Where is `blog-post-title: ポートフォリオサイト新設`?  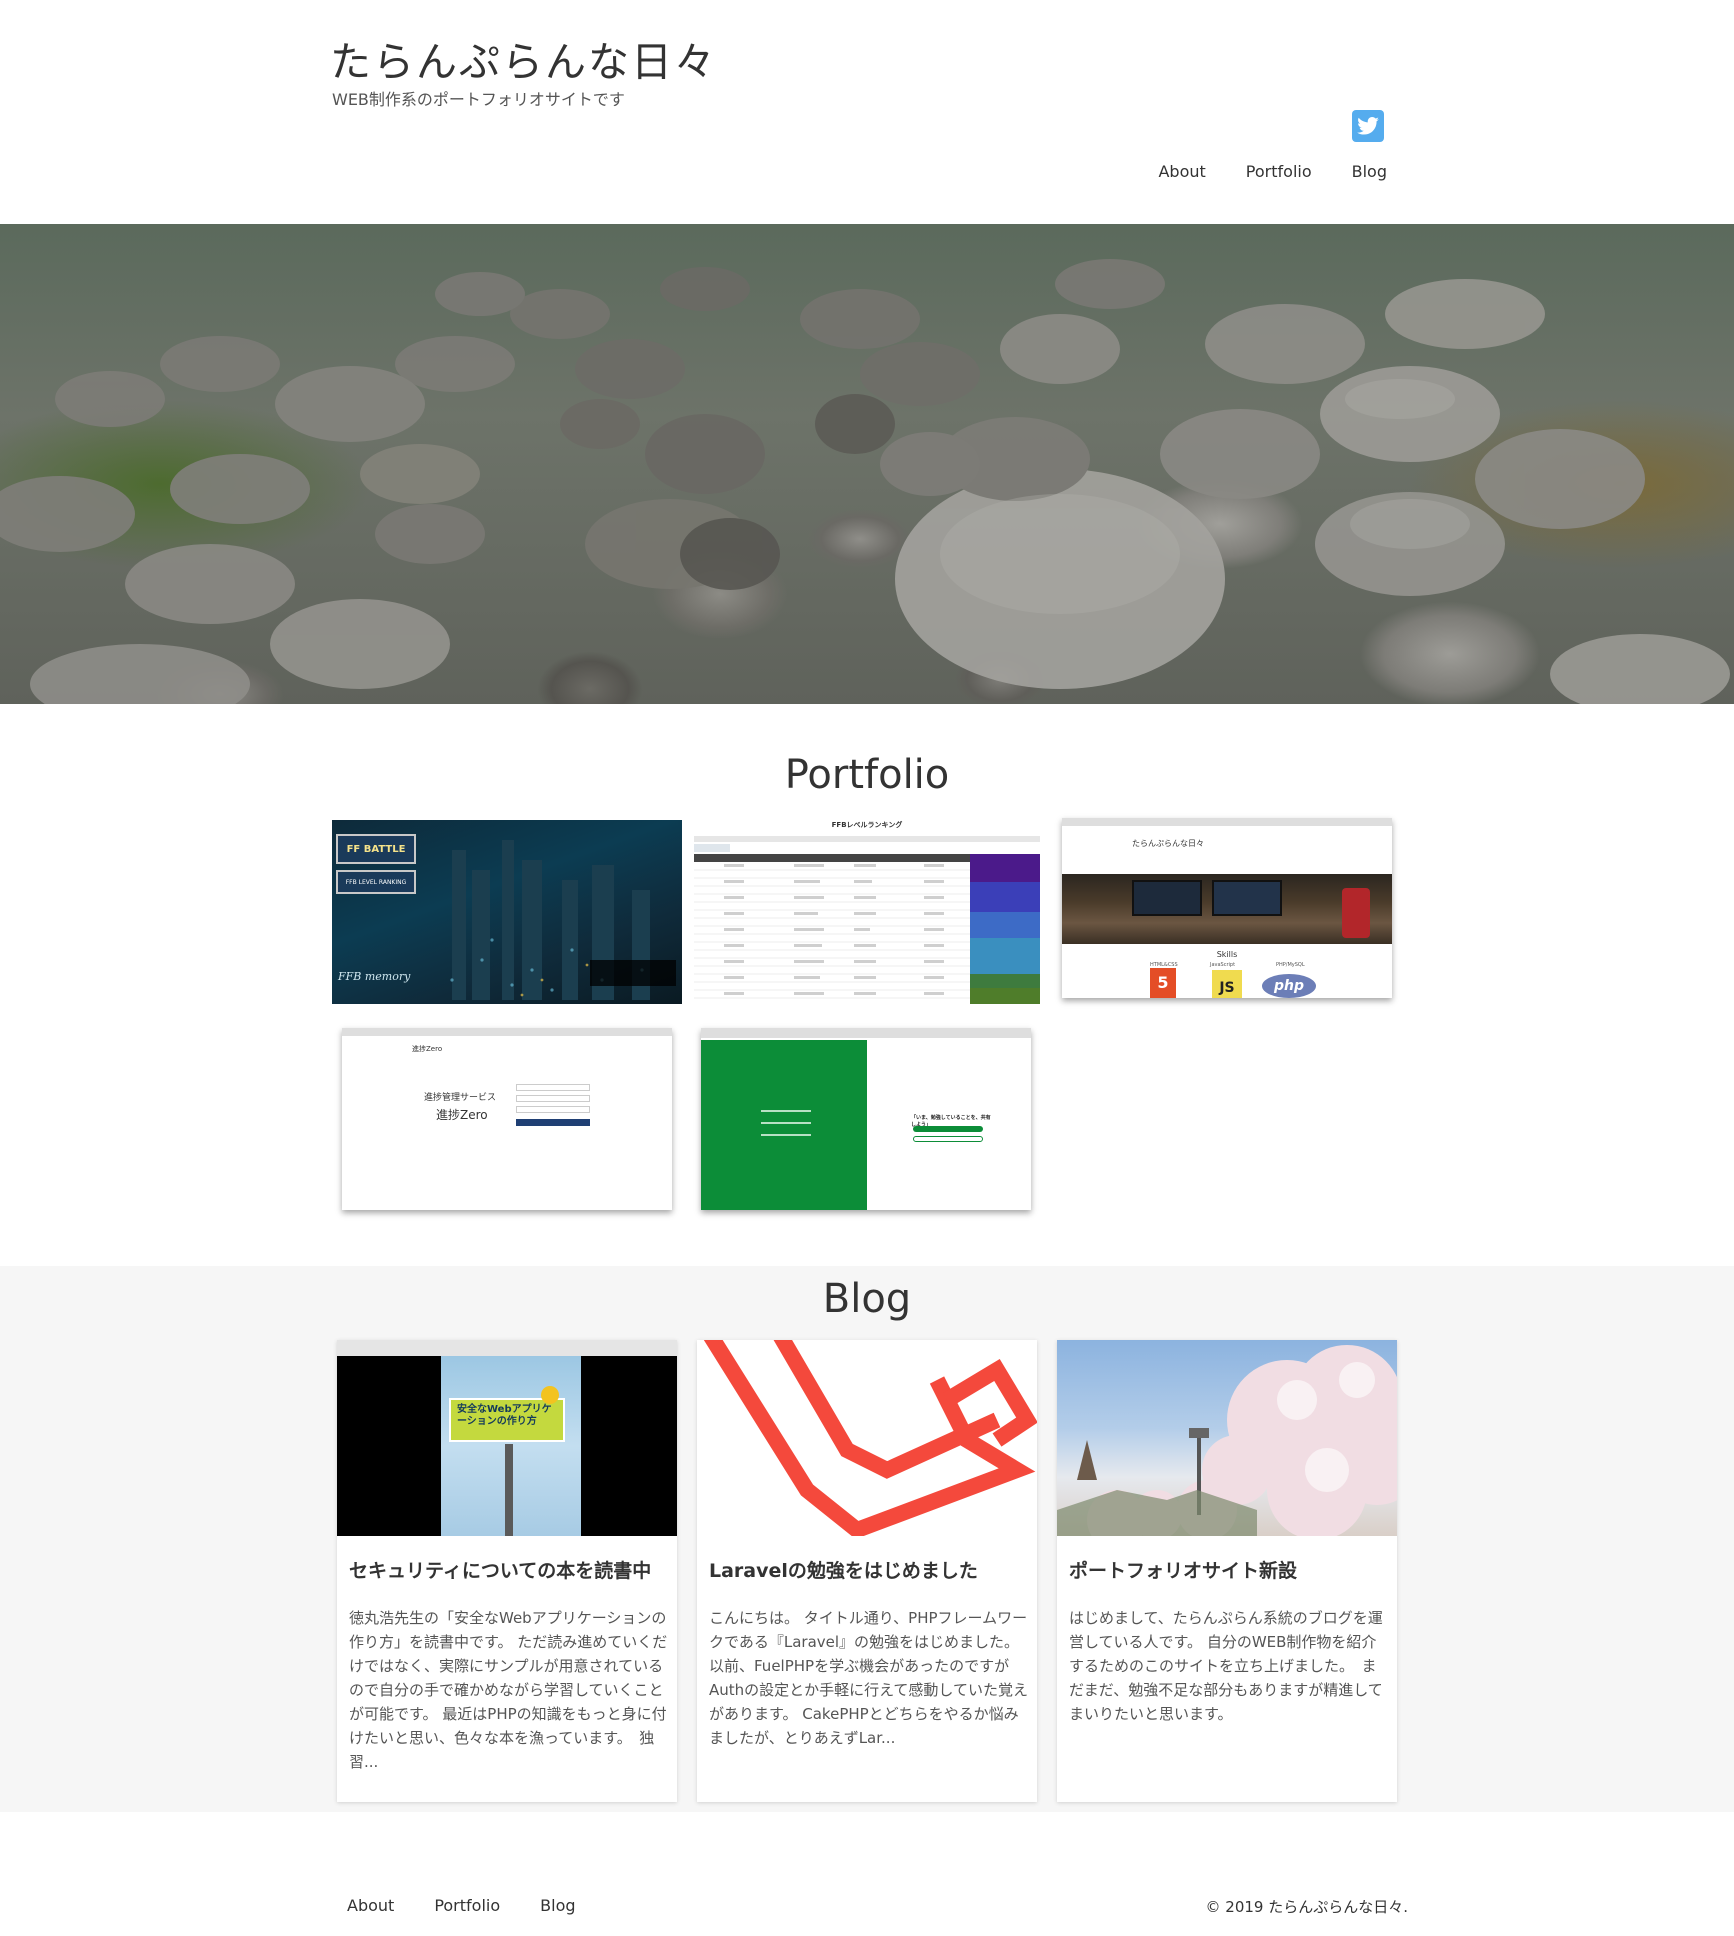 blog-post-title: ポートフォリオサイト新設 is located at coordinates (1228, 1569).